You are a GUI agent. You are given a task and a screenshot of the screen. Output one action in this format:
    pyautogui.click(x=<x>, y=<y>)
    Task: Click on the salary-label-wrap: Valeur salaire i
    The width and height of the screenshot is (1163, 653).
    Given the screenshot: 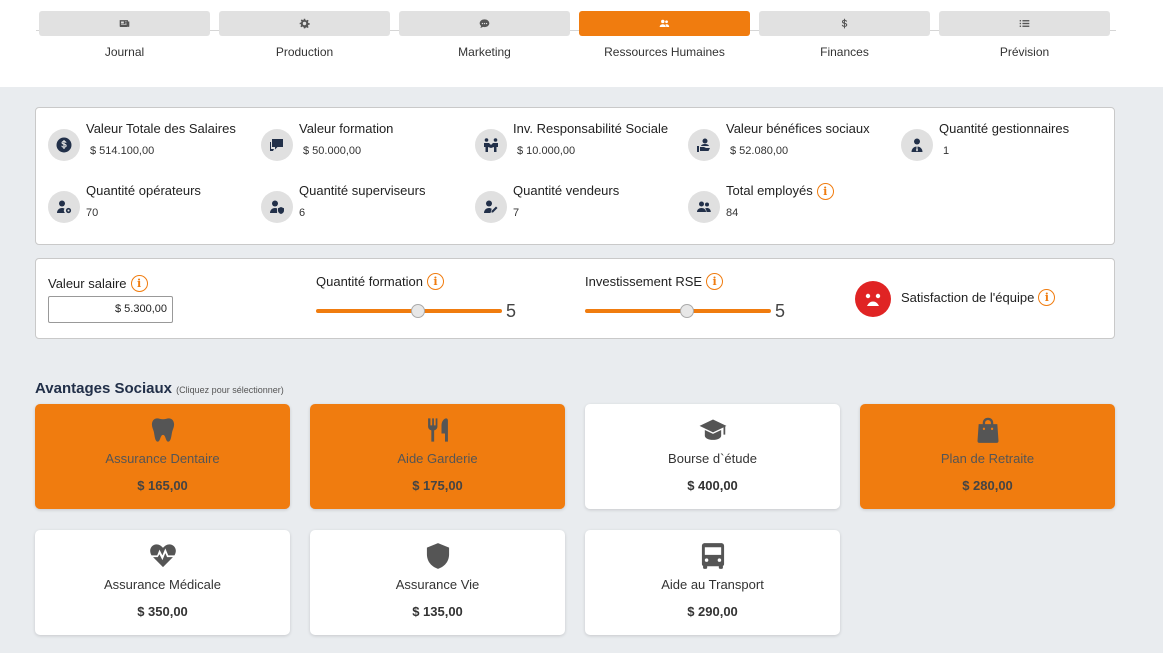 What is the action you would take?
    pyautogui.click(x=98, y=283)
    